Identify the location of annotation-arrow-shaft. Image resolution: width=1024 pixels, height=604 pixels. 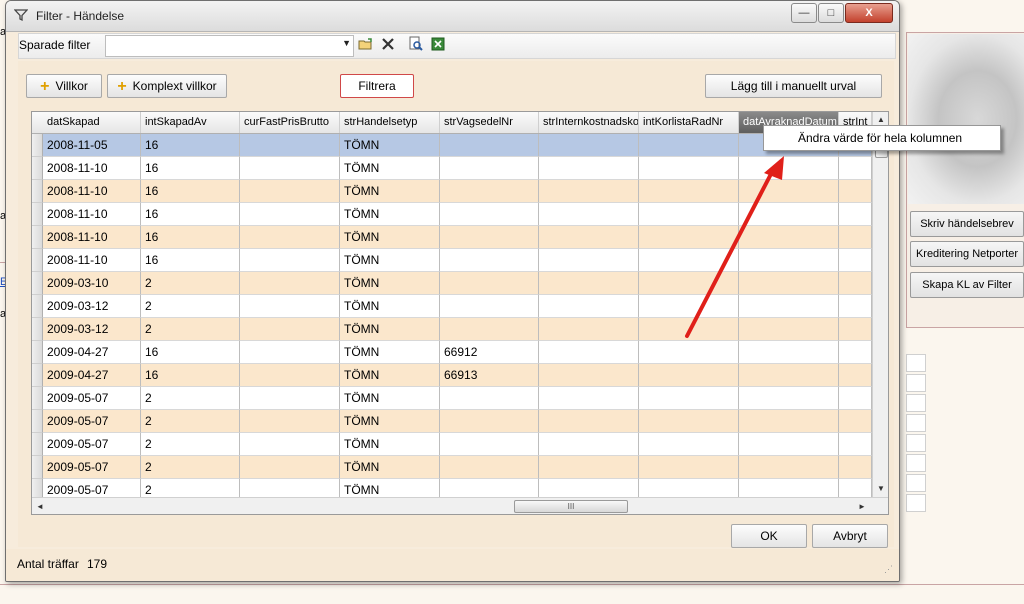
(729, 254).